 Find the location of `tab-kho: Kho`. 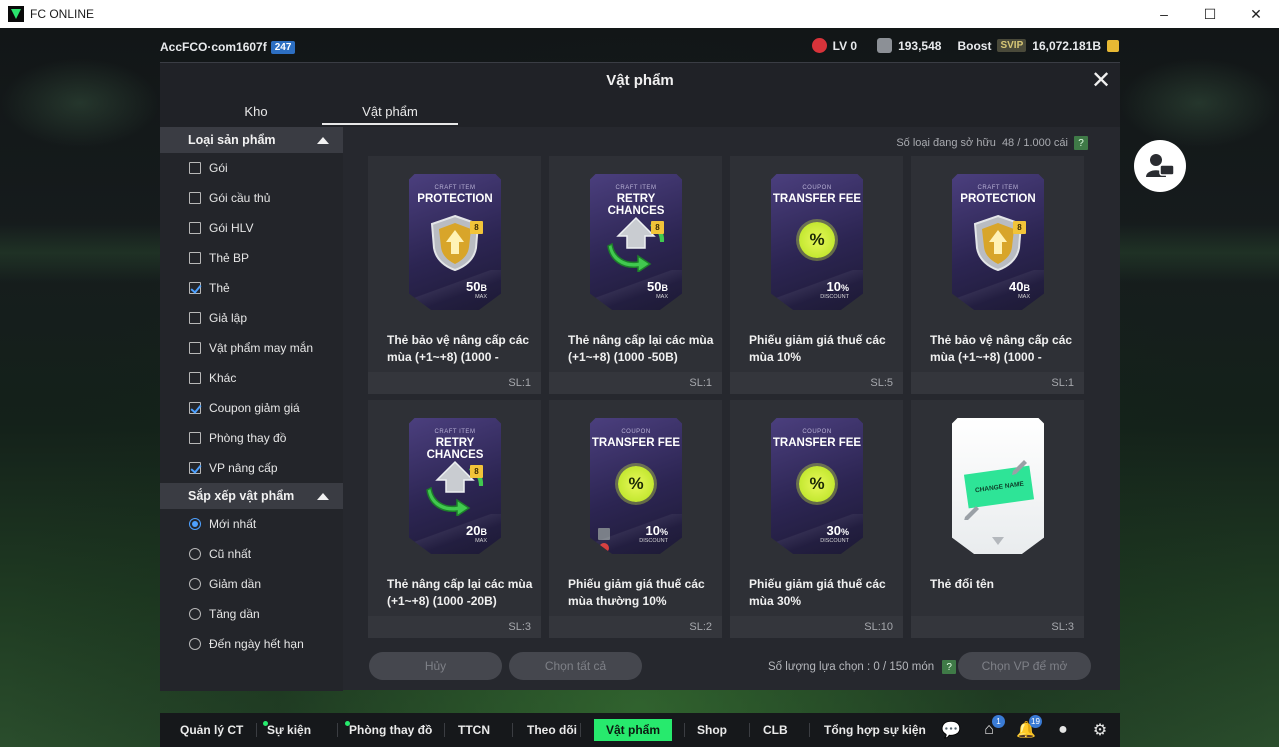

tab-kho: Kho is located at coordinates (256, 111).